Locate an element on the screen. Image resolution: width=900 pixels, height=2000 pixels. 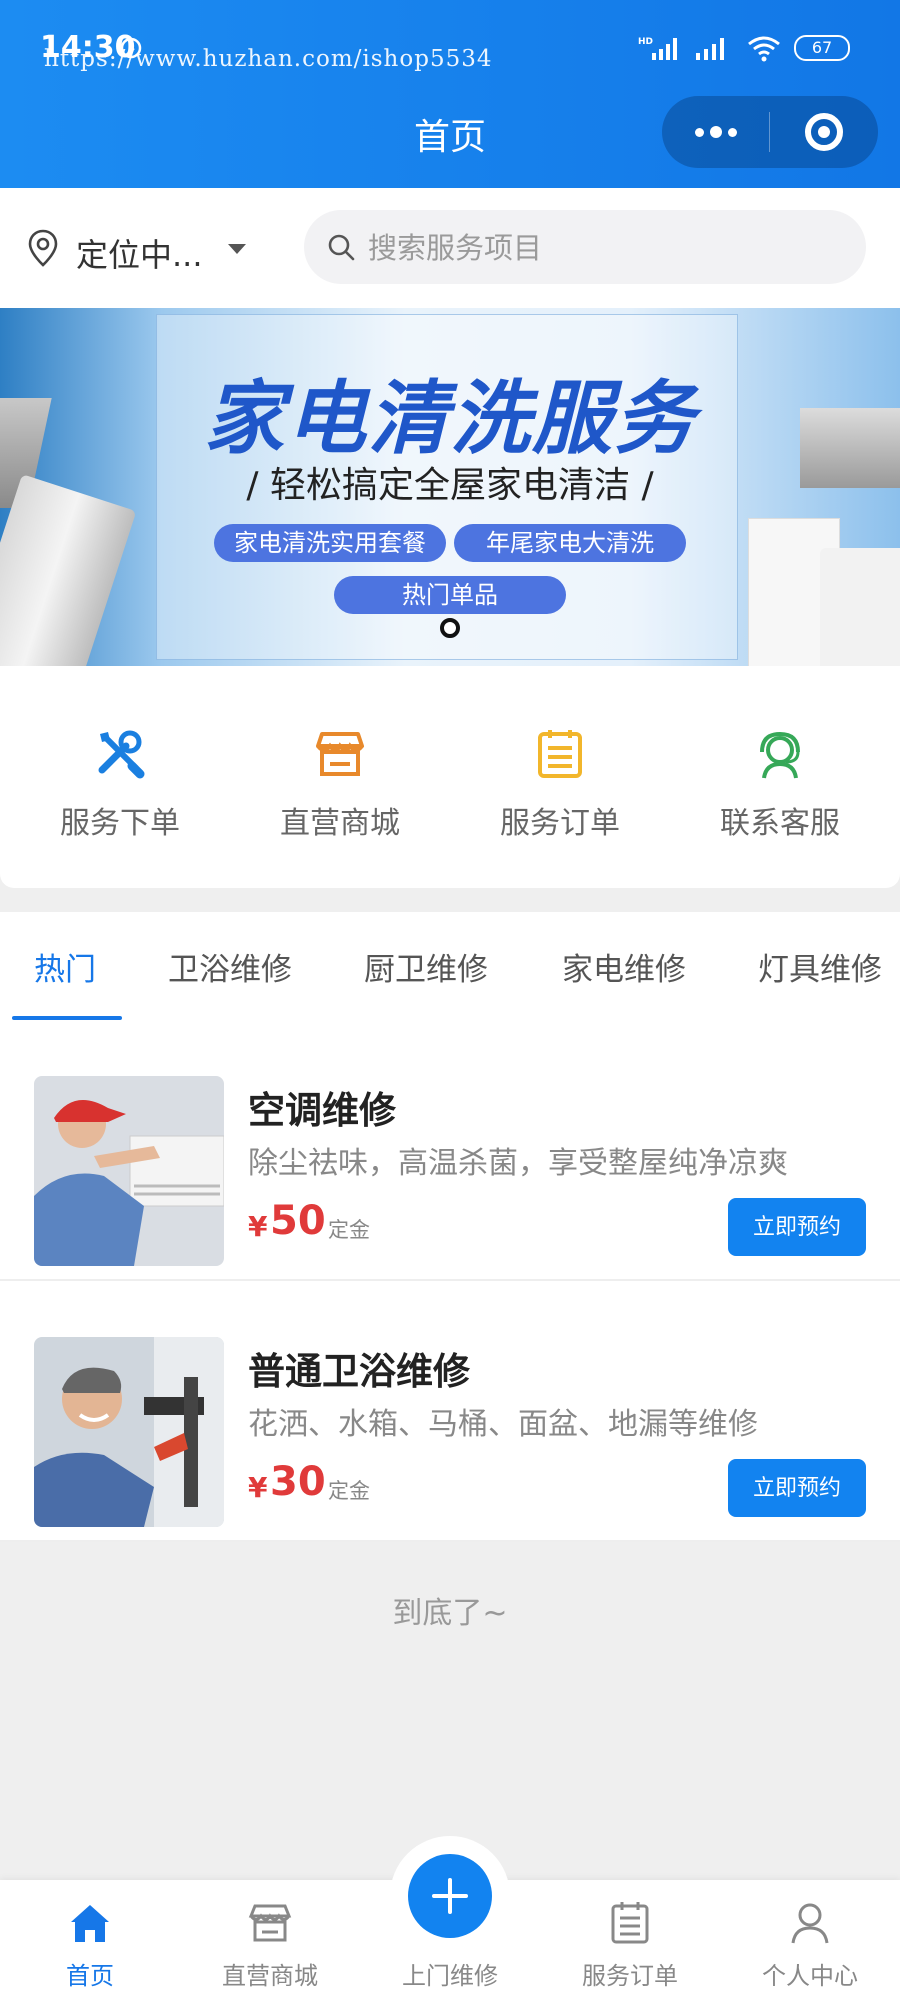
mini-program-capsule is located at coordinates (770, 132).